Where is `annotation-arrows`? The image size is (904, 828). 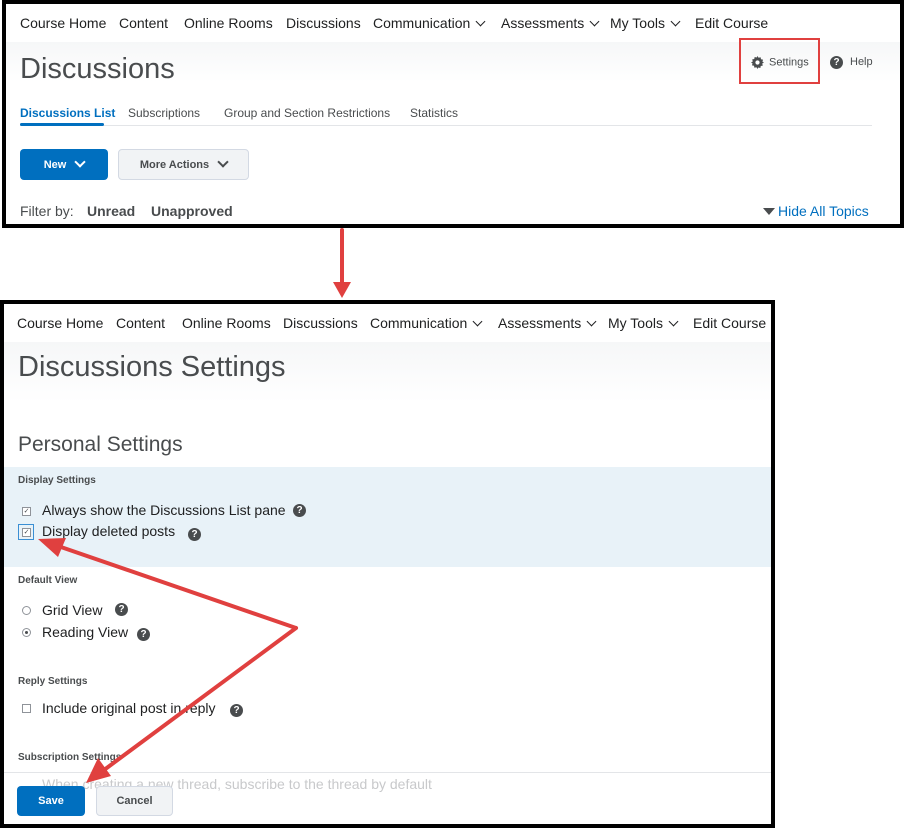
annotation-arrows is located at coordinates (168, 660).